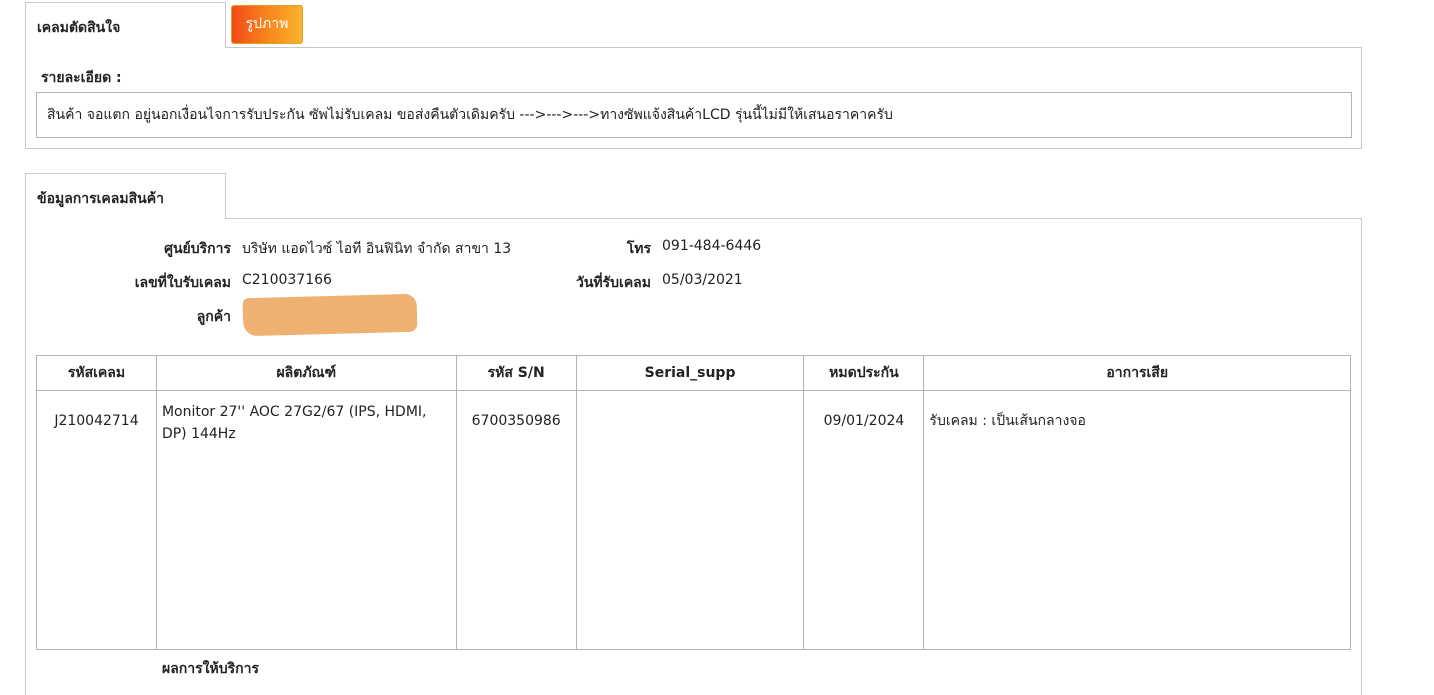 Image resolution: width=1434 pixels, height=695 pixels. What do you see at coordinates (100, 199) in the screenshot?
I see `tab-claim-info-label: ข้อมูลการเคลมสินค้า` at bounding box center [100, 199].